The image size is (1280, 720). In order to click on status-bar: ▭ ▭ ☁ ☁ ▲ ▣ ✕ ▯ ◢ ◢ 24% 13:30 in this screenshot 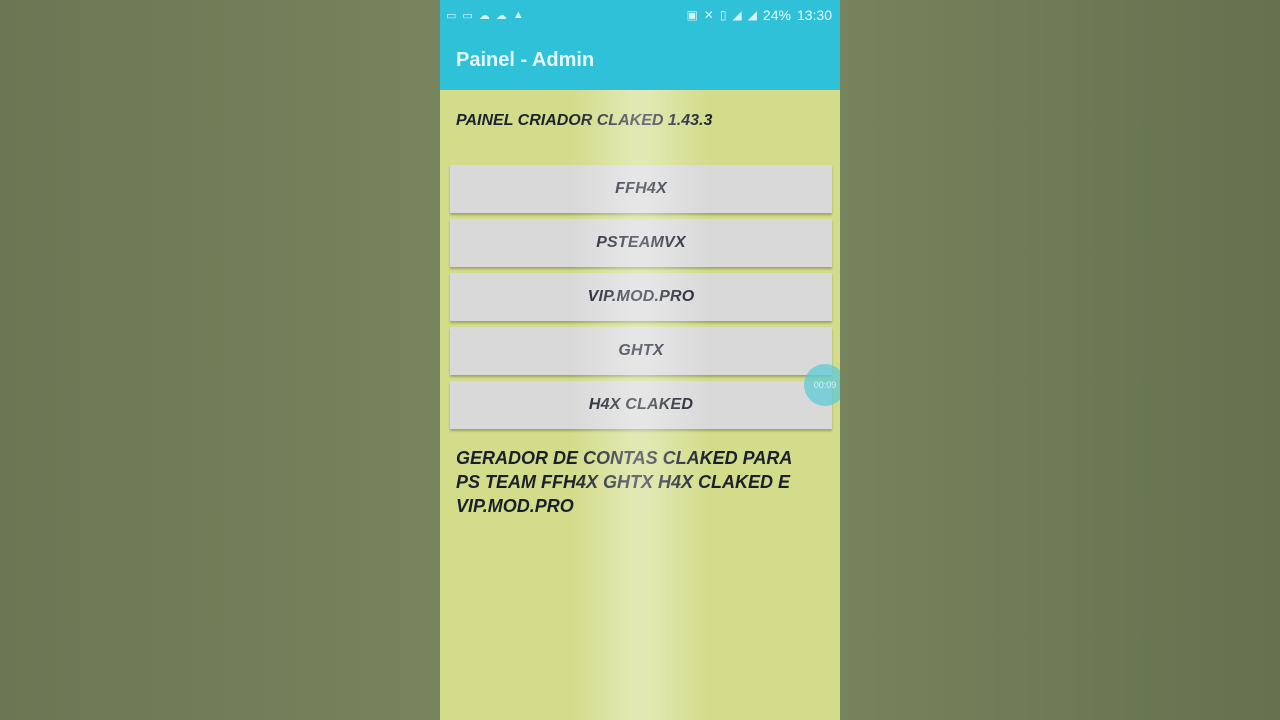, I will do `click(640, 15)`.